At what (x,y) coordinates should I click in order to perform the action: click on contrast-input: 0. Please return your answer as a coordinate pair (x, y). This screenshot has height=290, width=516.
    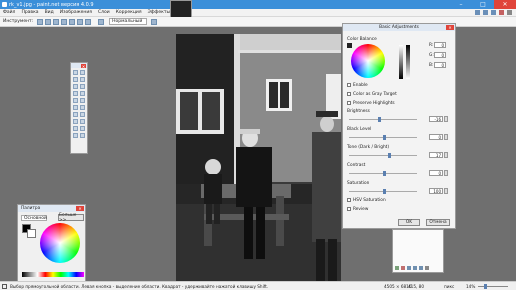
    Looking at the image, I should click on (436, 173).